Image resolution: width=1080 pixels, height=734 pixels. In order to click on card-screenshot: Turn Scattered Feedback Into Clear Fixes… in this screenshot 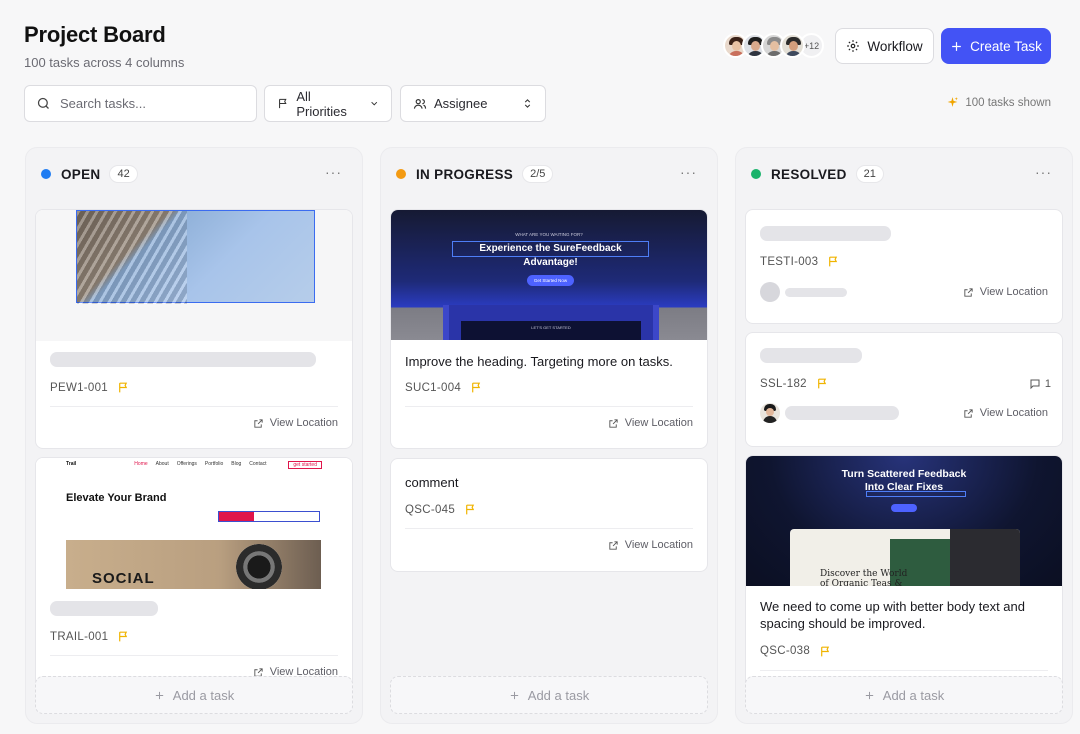, I will do `click(904, 521)`.